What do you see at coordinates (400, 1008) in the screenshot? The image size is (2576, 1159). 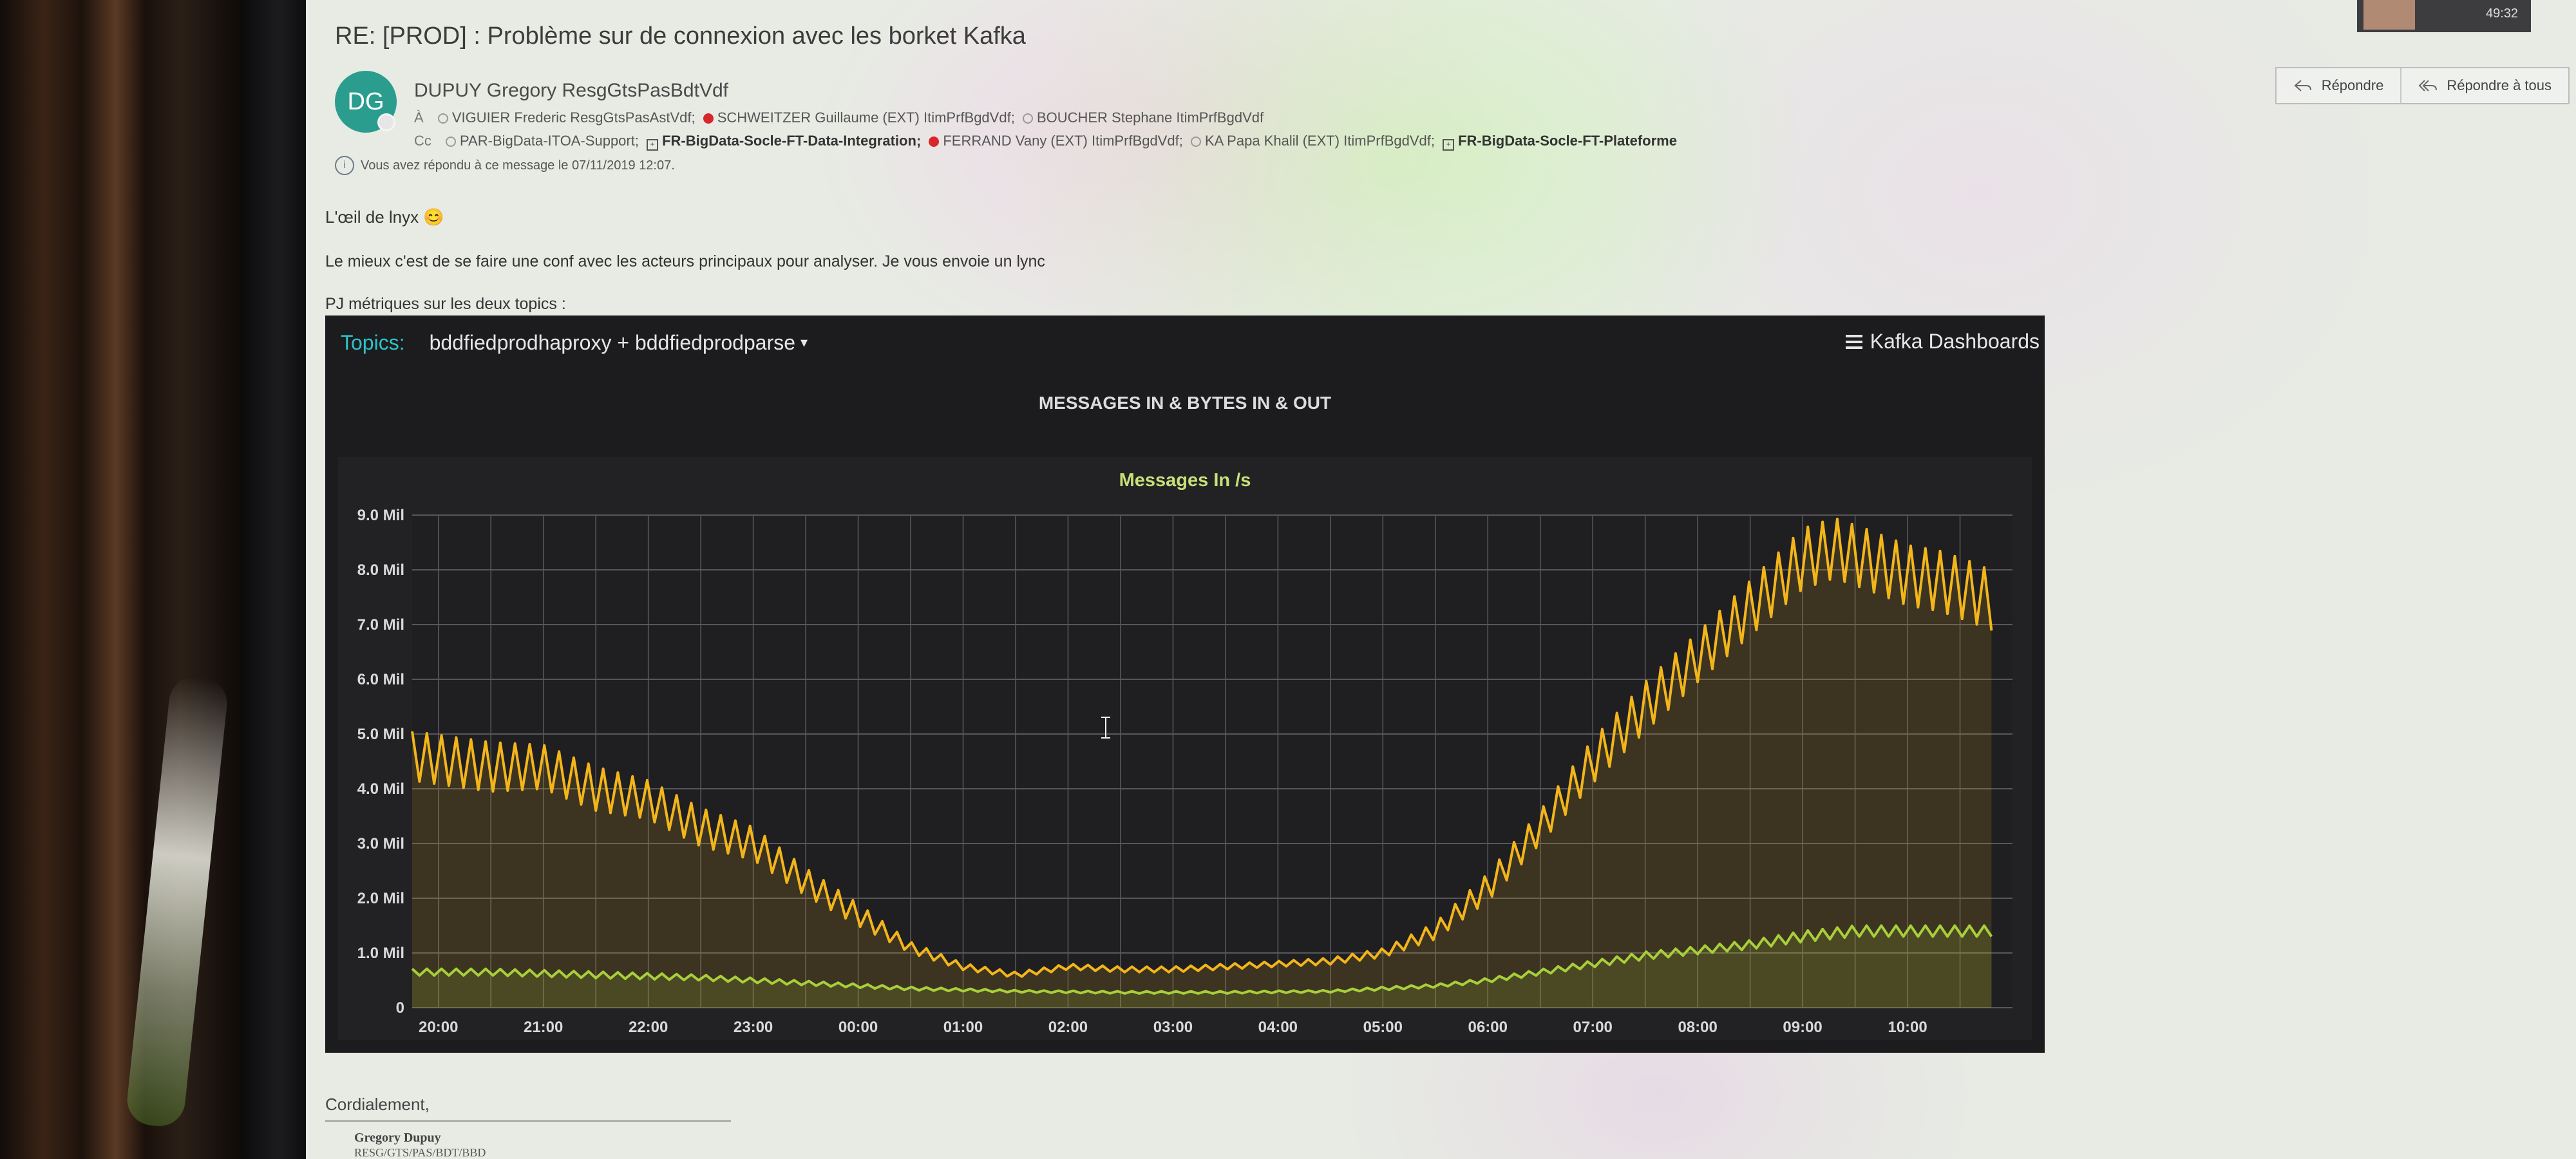 I see `y-tick-label: 0` at bounding box center [400, 1008].